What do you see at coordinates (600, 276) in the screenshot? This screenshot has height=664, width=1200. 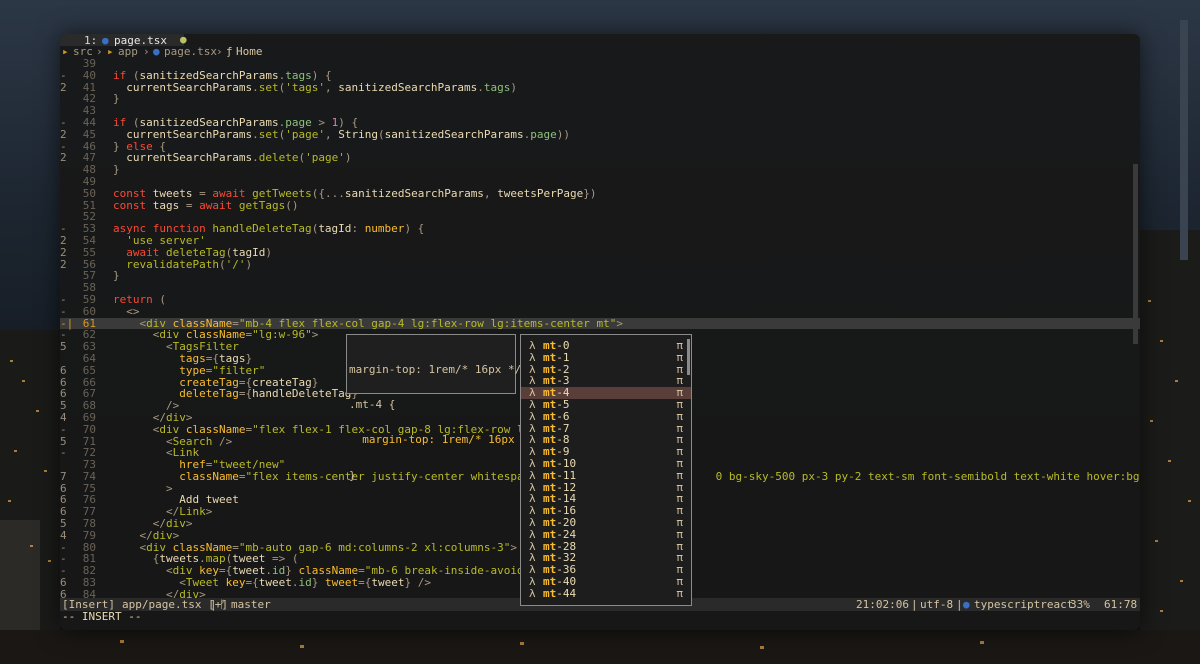 I see `code-line: 57}` at bounding box center [600, 276].